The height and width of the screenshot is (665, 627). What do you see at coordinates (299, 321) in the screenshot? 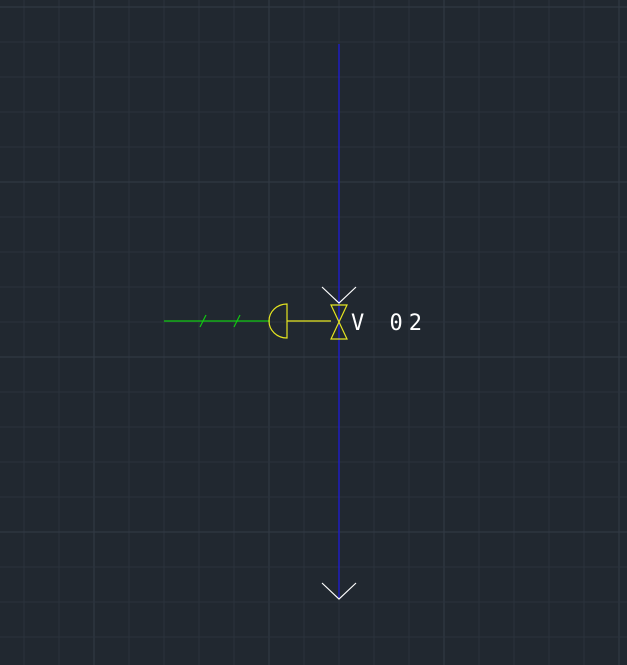
I see `diaphragm-actuator-icon` at bounding box center [299, 321].